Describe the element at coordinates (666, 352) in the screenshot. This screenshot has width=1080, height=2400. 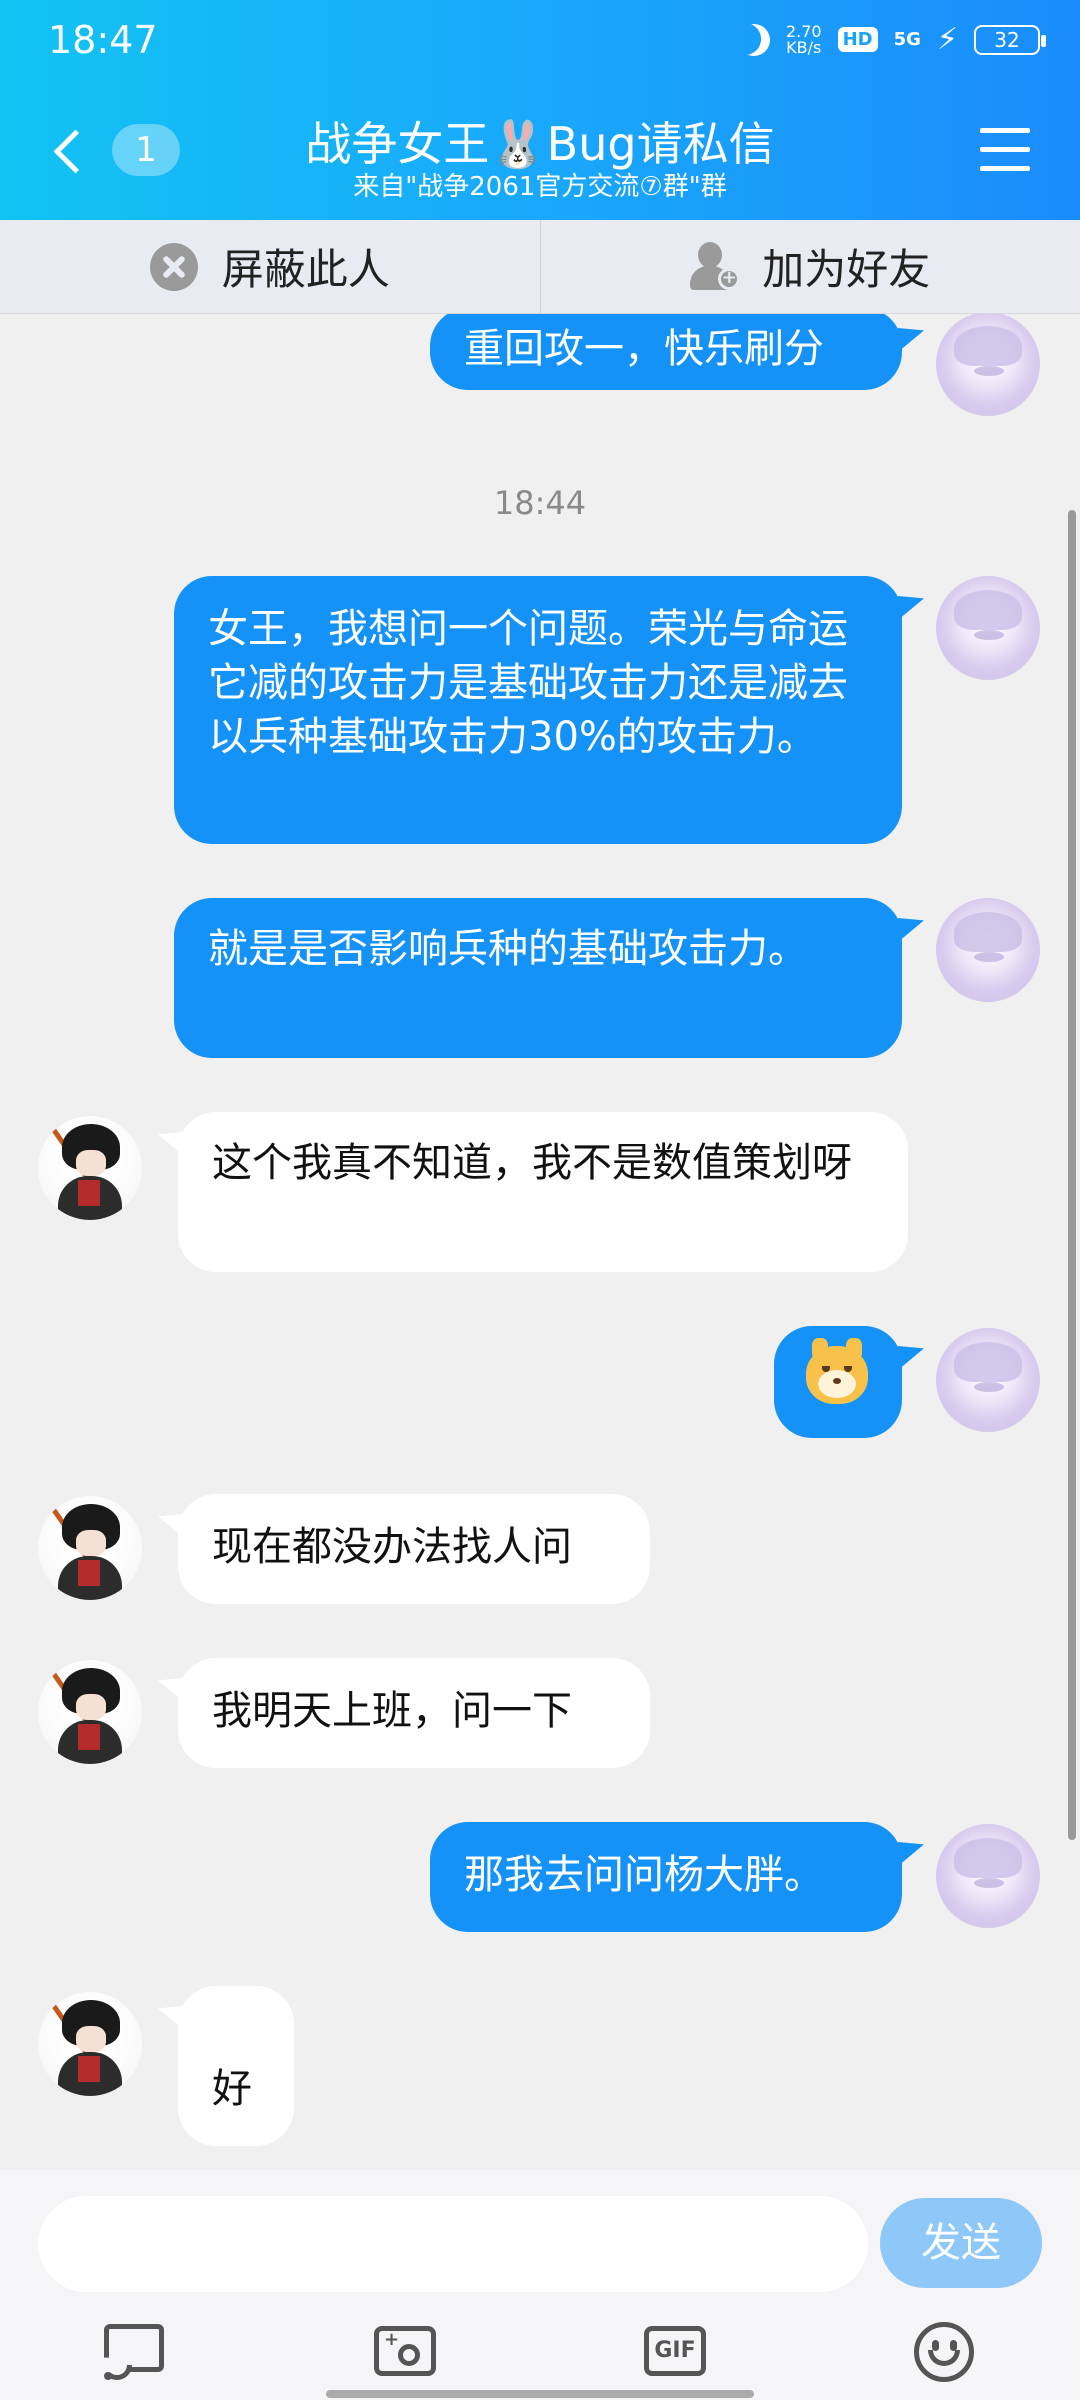
I see `message-bubble: 重回攻一，快乐刷分` at that location.